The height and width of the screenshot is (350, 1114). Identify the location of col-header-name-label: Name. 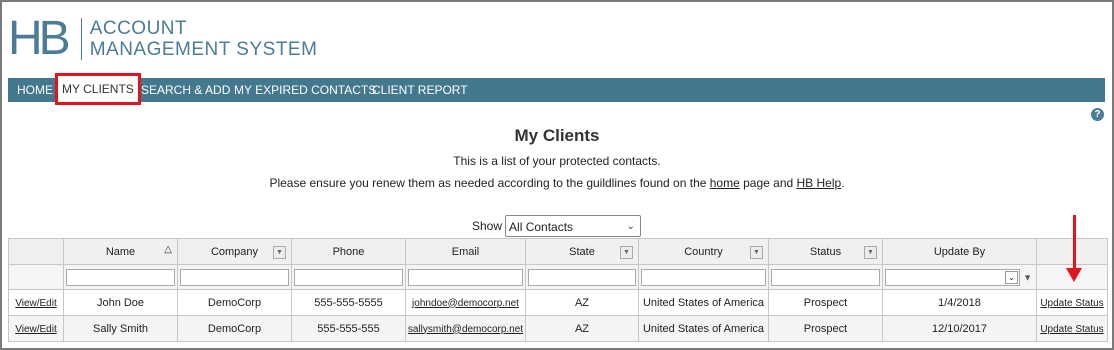
(120, 251).